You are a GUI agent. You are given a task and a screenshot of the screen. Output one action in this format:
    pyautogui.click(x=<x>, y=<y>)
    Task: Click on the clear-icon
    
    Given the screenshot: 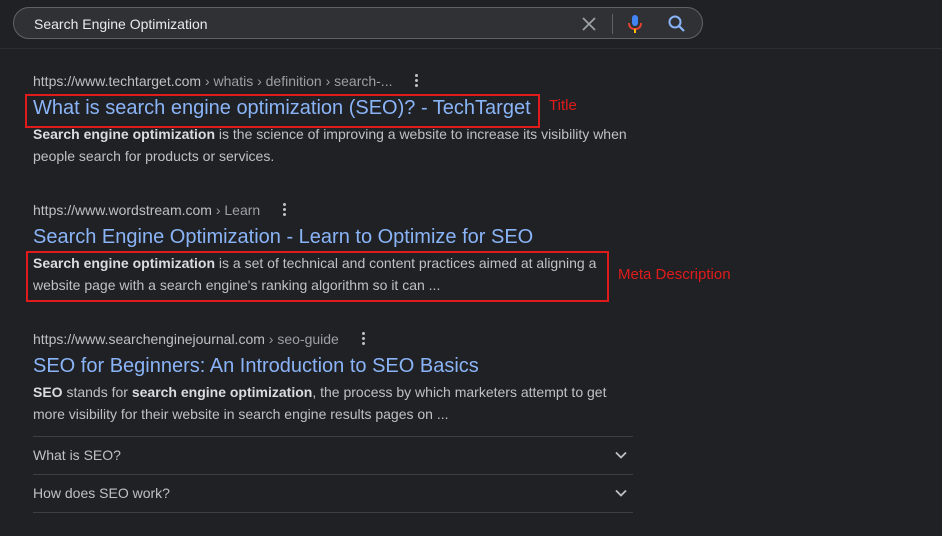 What is the action you would take?
    pyautogui.click(x=589, y=24)
    